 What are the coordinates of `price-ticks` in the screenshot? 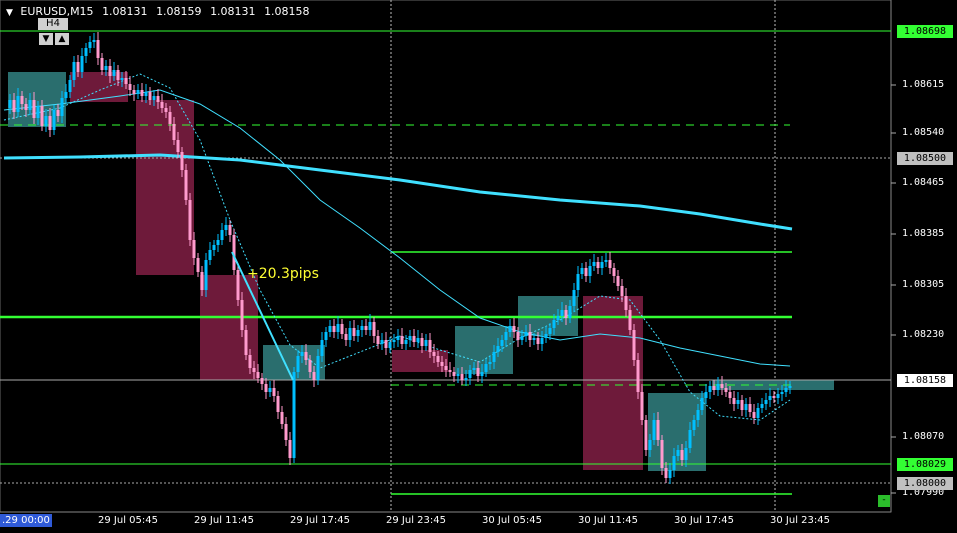 It's located at (893, 289).